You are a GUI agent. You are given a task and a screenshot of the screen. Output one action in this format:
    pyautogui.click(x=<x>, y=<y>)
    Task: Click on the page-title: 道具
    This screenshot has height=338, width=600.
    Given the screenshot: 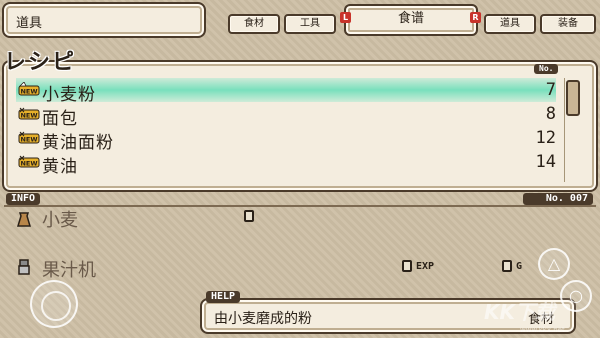 What is the action you would take?
    pyautogui.click(x=29, y=23)
    